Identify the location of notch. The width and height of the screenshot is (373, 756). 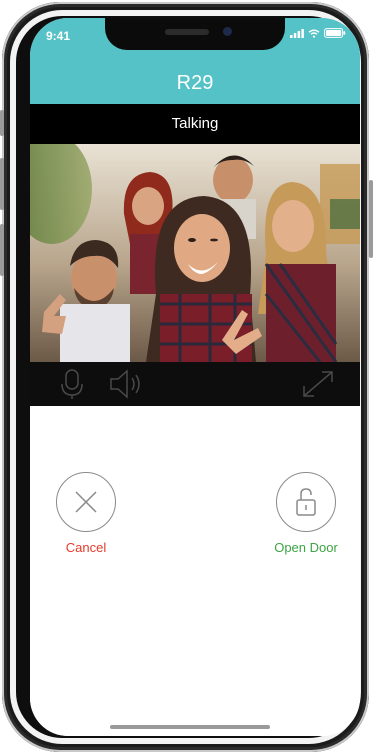
(195, 34).